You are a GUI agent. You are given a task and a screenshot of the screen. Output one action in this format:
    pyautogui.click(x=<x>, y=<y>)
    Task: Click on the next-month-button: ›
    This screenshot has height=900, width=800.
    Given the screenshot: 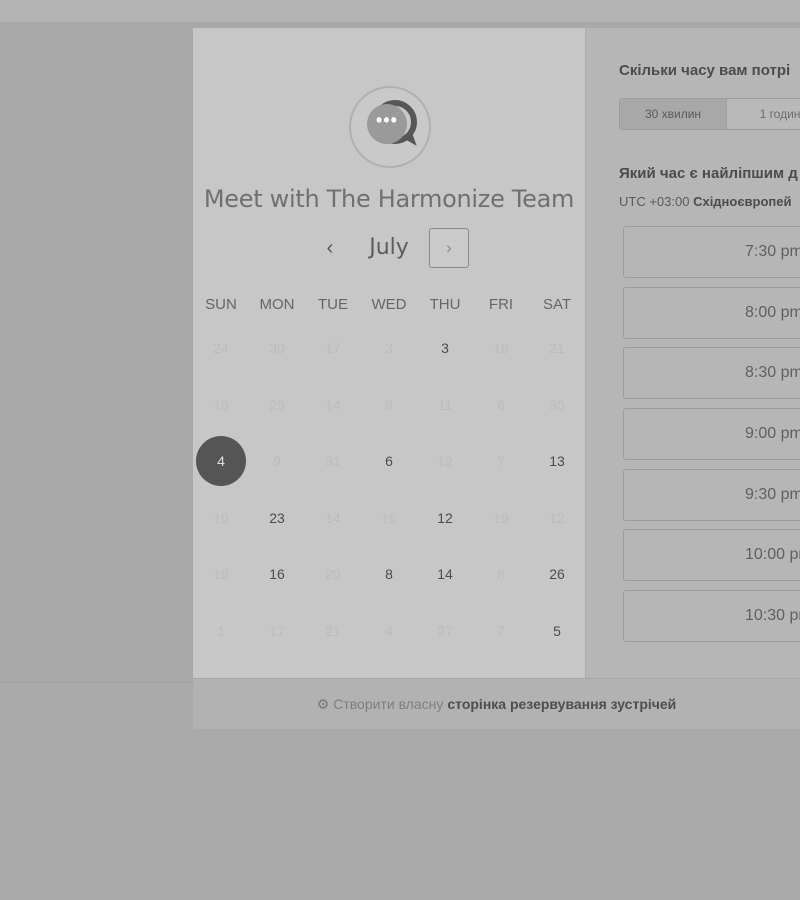 What is the action you would take?
    pyautogui.click(x=449, y=248)
    